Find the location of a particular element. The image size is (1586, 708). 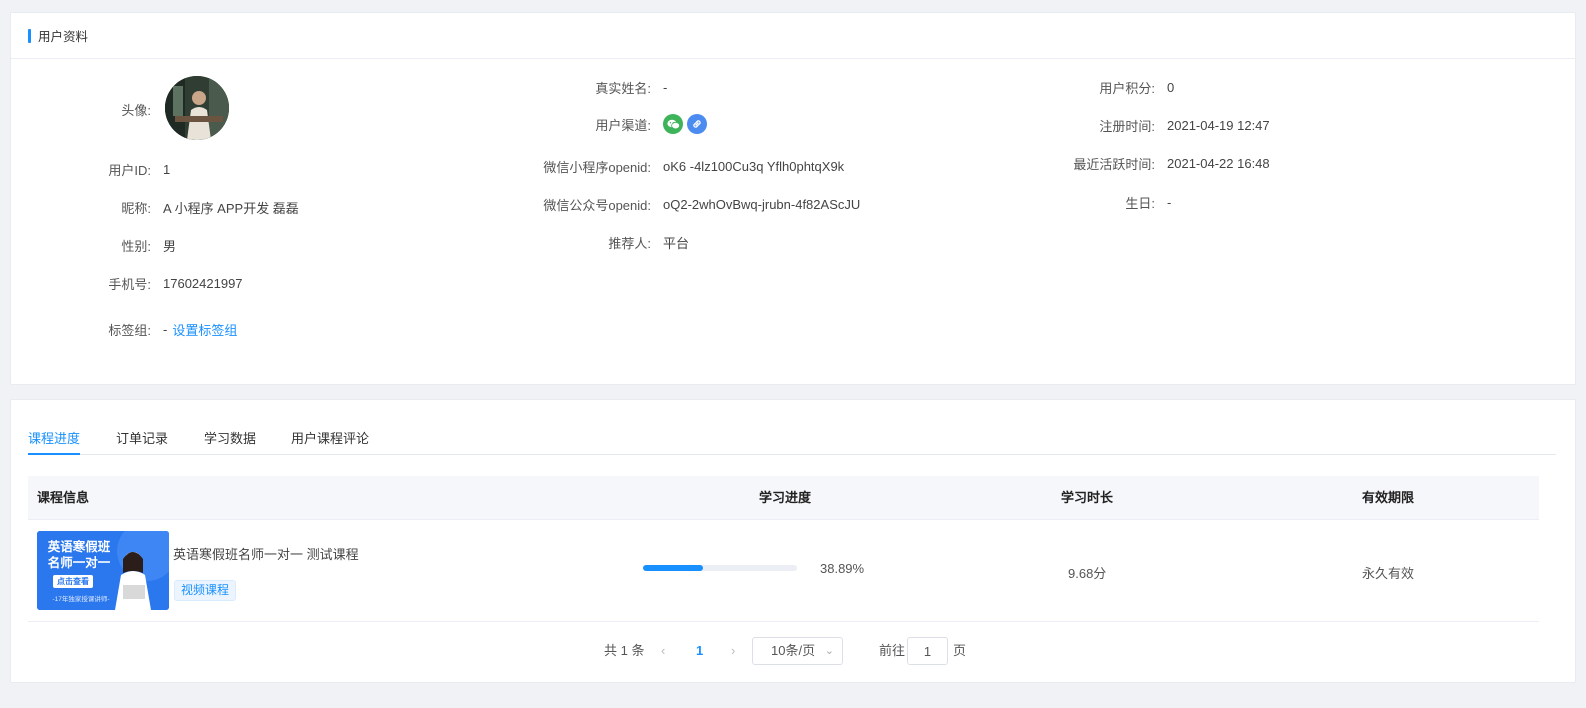

active-time-value: 2021-04-22 16:48 is located at coordinates (1218, 163).